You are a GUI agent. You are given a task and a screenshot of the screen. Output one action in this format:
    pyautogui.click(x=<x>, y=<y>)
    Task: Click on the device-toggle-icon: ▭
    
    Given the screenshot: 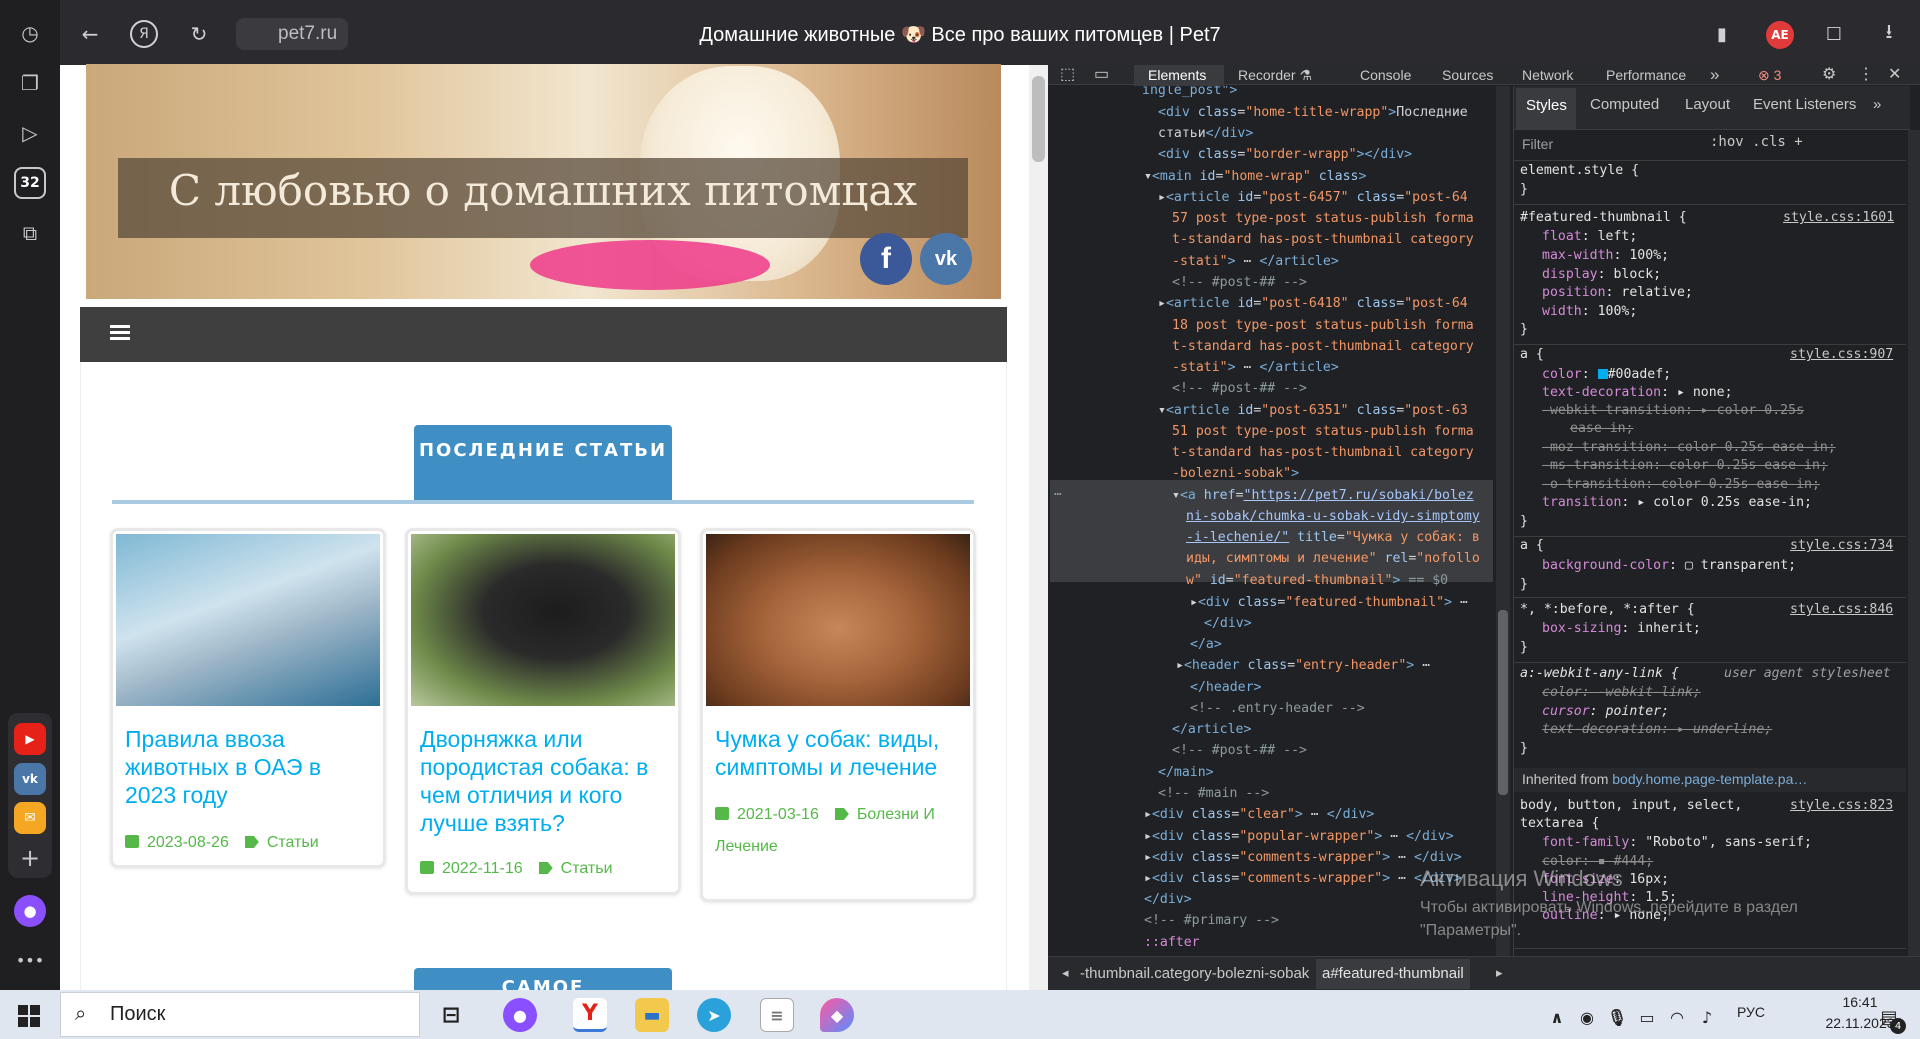 What is the action you would take?
    pyautogui.click(x=1101, y=75)
    